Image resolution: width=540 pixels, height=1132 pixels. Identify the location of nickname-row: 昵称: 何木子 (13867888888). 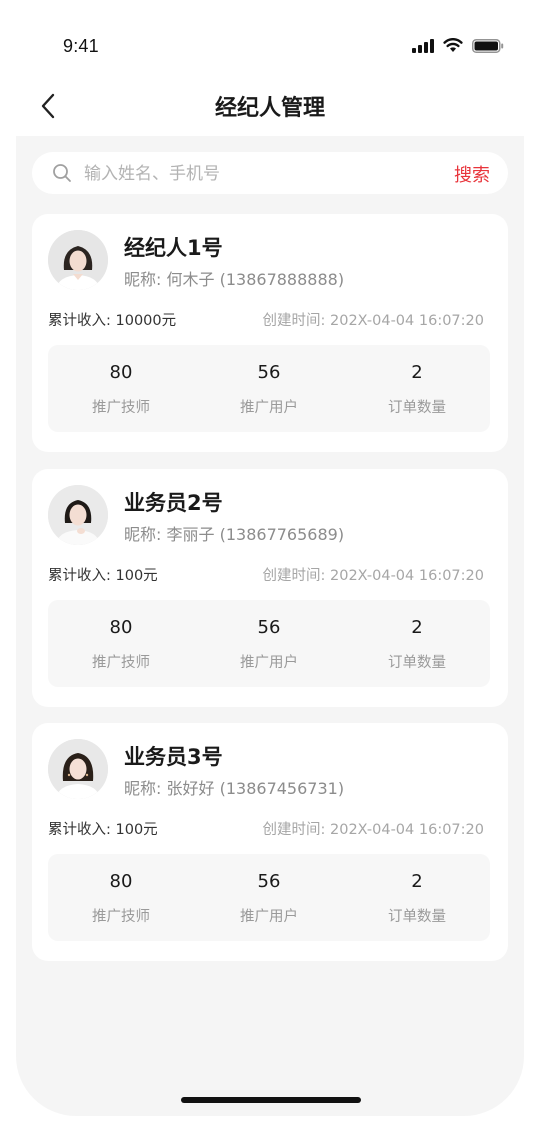
(234, 278).